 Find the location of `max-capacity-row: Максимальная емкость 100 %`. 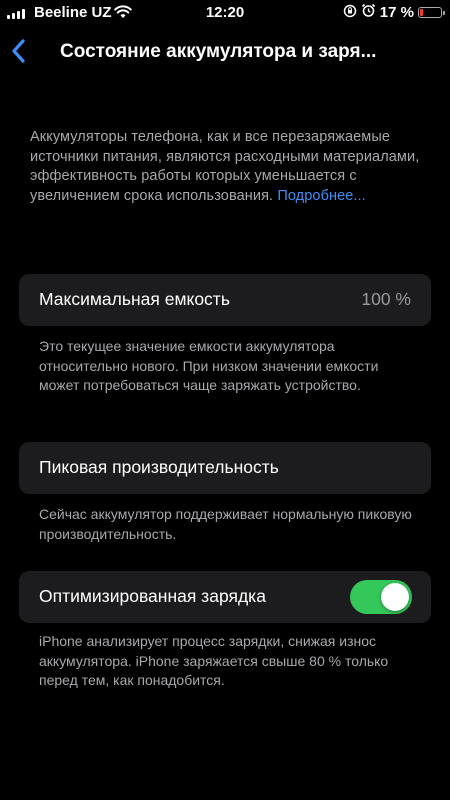

max-capacity-row: Максимальная емкость 100 % is located at coordinates (225, 300).